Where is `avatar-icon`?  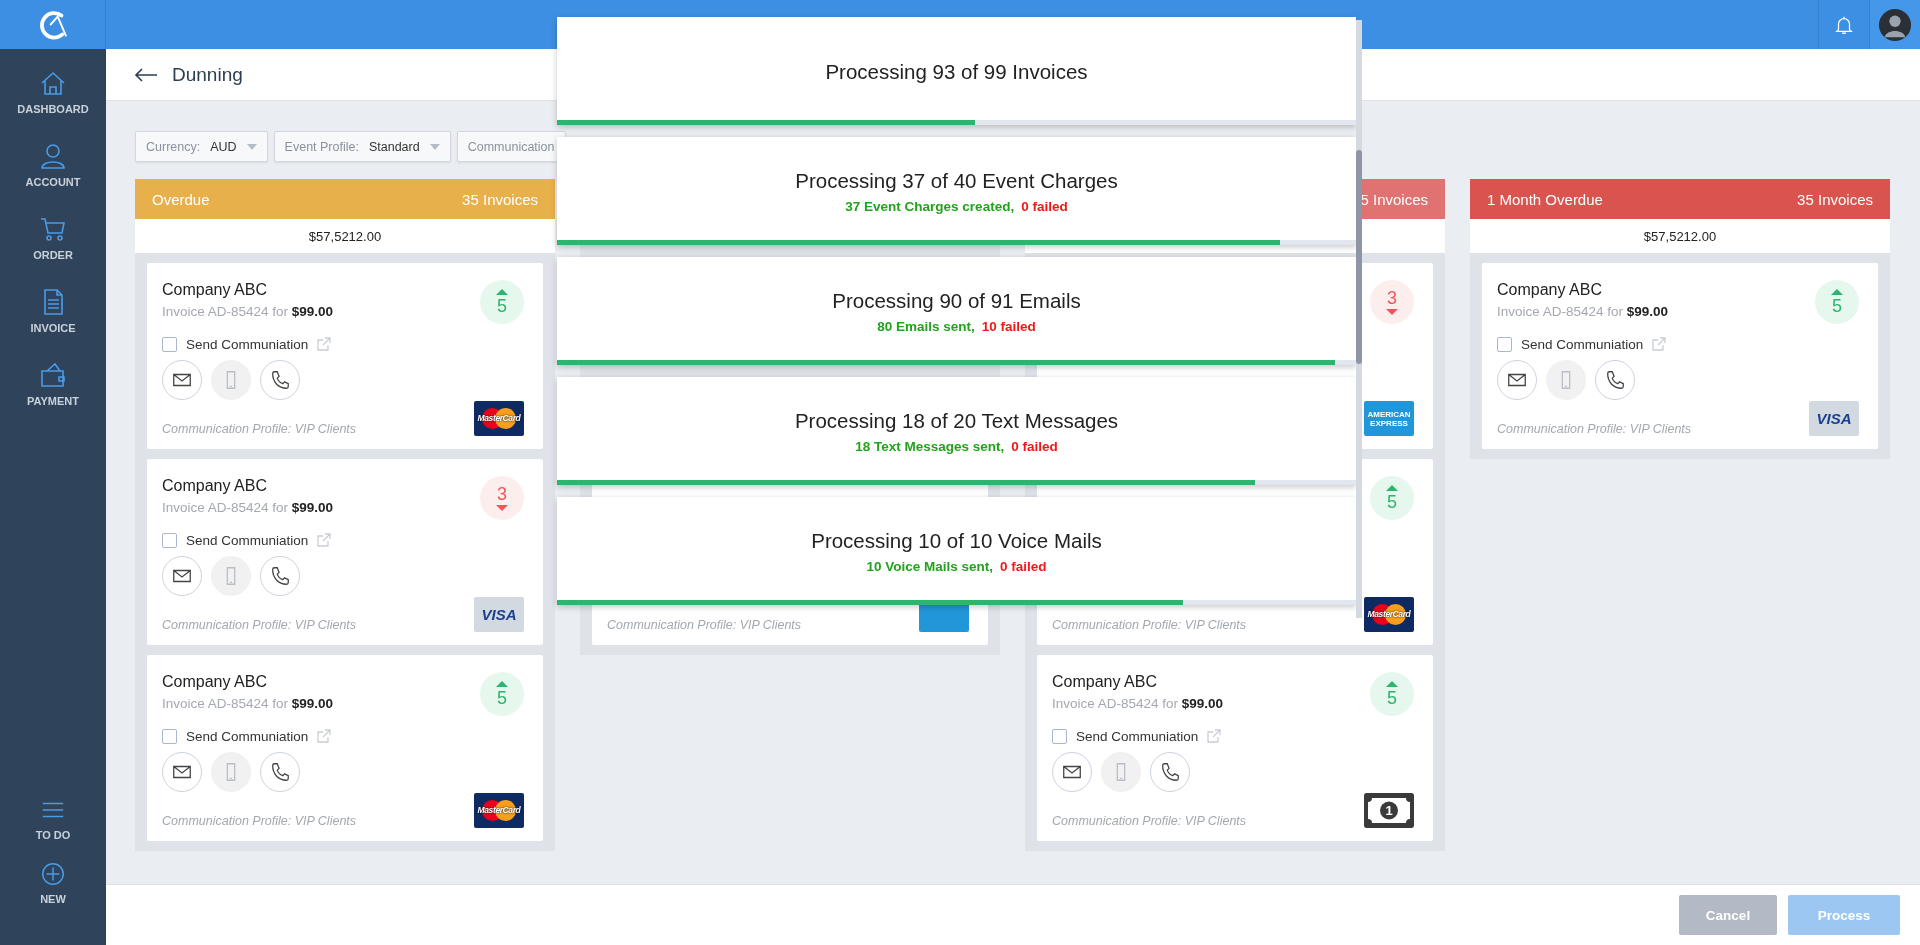 avatar-icon is located at coordinates (1895, 24).